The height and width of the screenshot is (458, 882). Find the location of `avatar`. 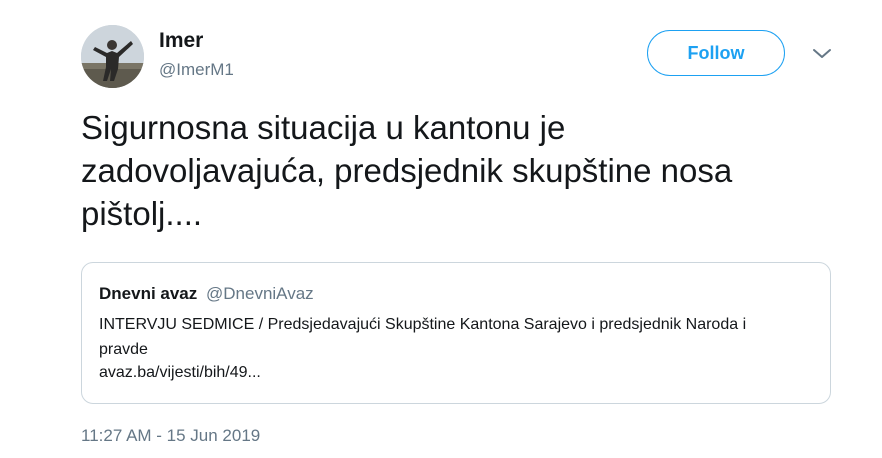

avatar is located at coordinates (112, 56).